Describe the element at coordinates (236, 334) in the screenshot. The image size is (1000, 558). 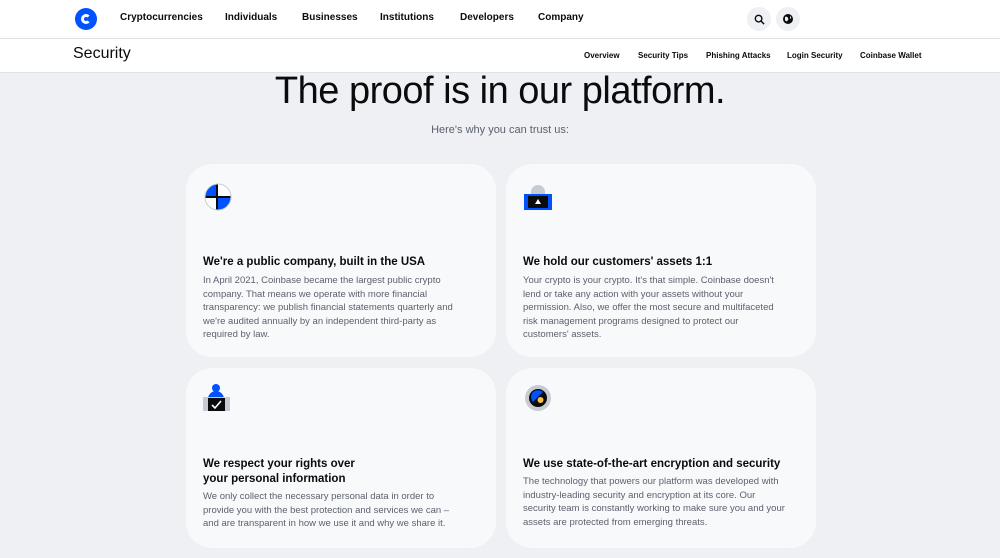
I see `body-line: required by law.` at that location.